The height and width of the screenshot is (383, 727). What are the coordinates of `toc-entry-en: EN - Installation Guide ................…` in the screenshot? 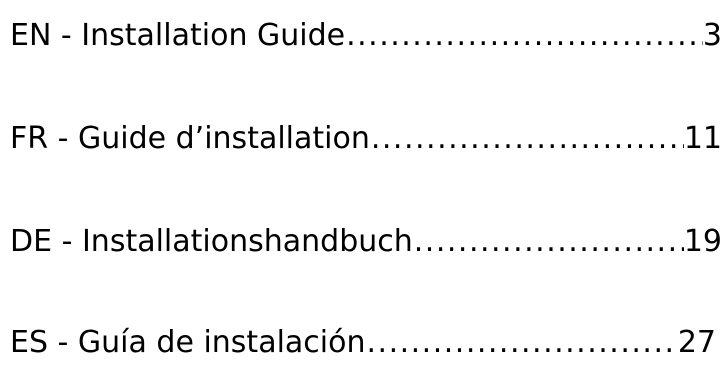 It's located at (366, 36).